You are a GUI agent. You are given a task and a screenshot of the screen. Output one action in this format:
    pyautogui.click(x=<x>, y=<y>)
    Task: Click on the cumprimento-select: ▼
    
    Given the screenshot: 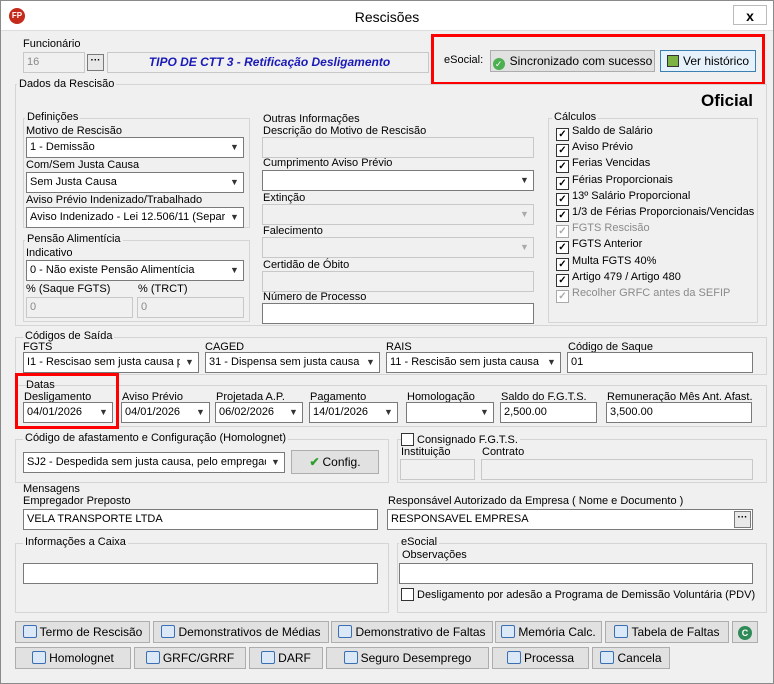 What is the action you would take?
    pyautogui.click(x=398, y=180)
    